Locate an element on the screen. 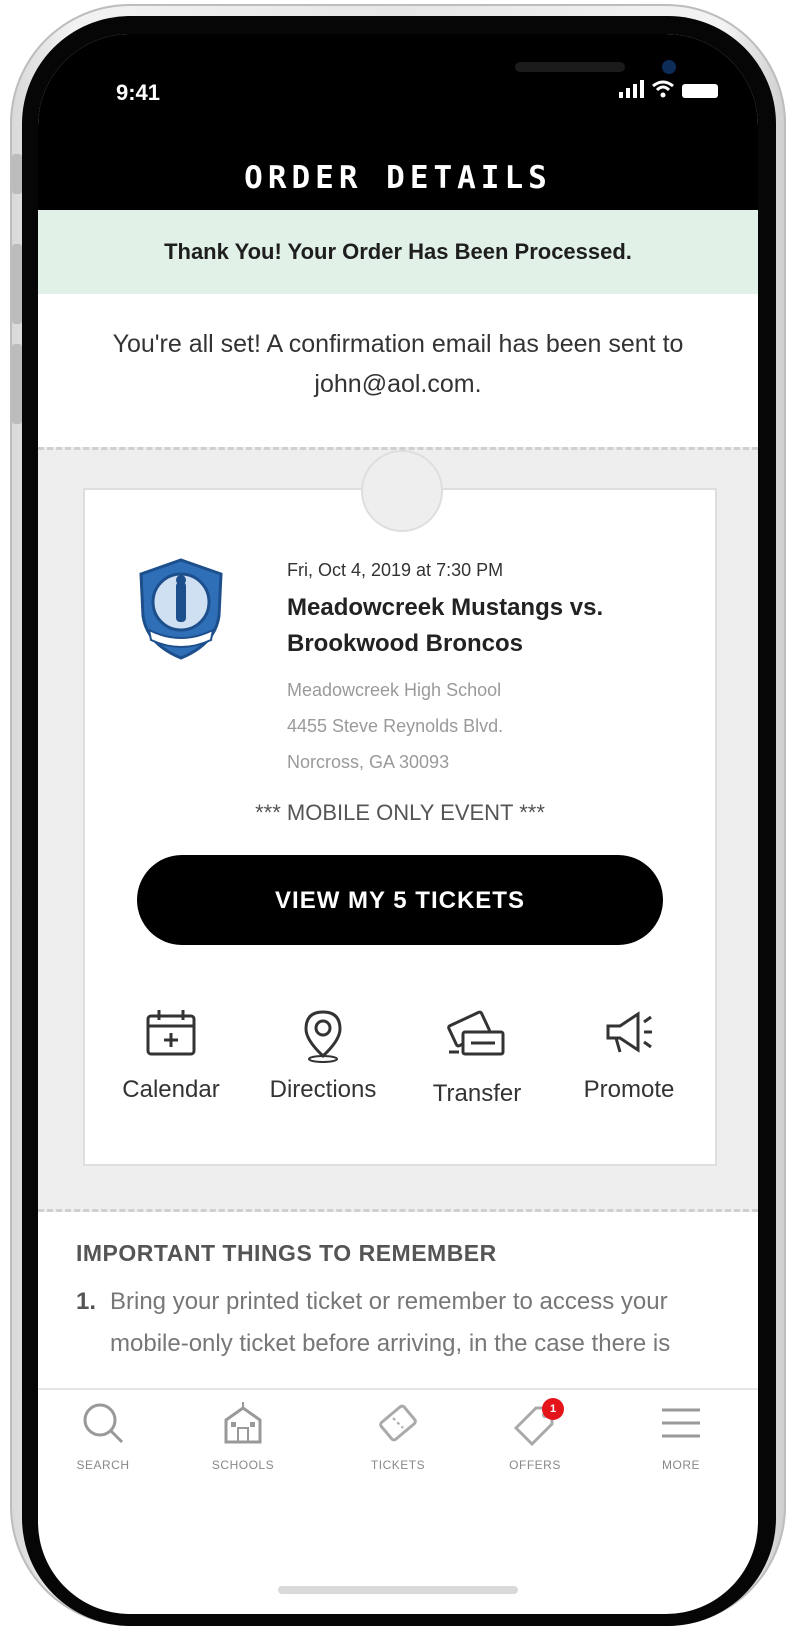 This screenshot has width=794, height=1626. promote-label: Promote is located at coordinates (629, 1089).